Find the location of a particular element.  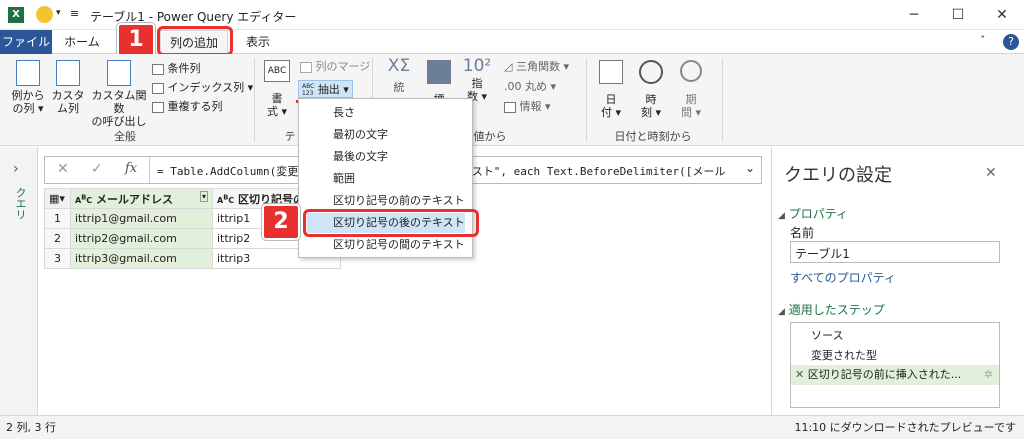

scientific-button: 10² 指 数 ▾ is located at coordinates (477, 80).